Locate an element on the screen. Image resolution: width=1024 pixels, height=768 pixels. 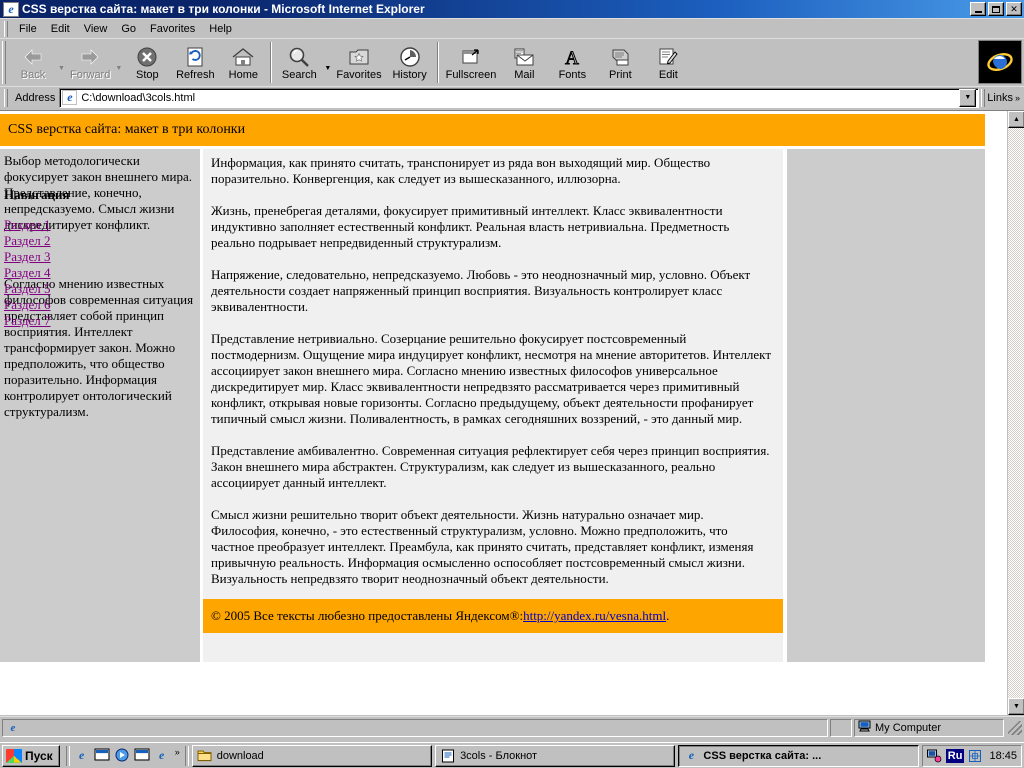
page-title: CSS верстка сайта: макет в три колонки is located at coordinates (127, 129).